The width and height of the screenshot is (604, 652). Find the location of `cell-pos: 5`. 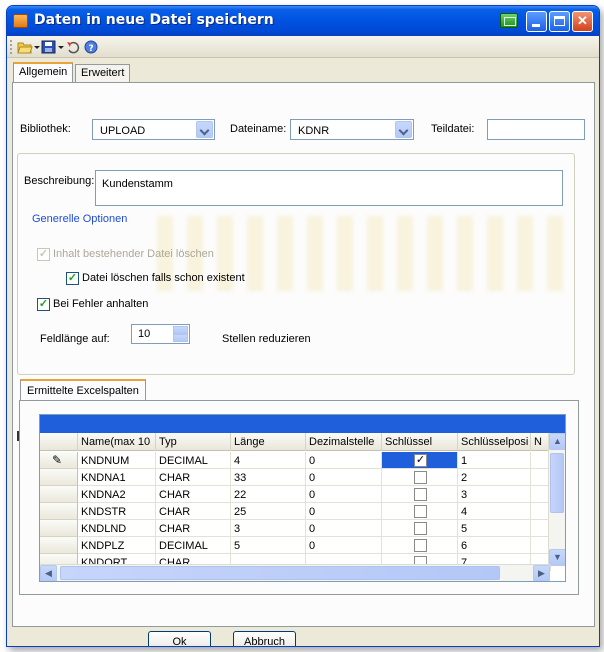

cell-pos: 5 is located at coordinates (494, 528).